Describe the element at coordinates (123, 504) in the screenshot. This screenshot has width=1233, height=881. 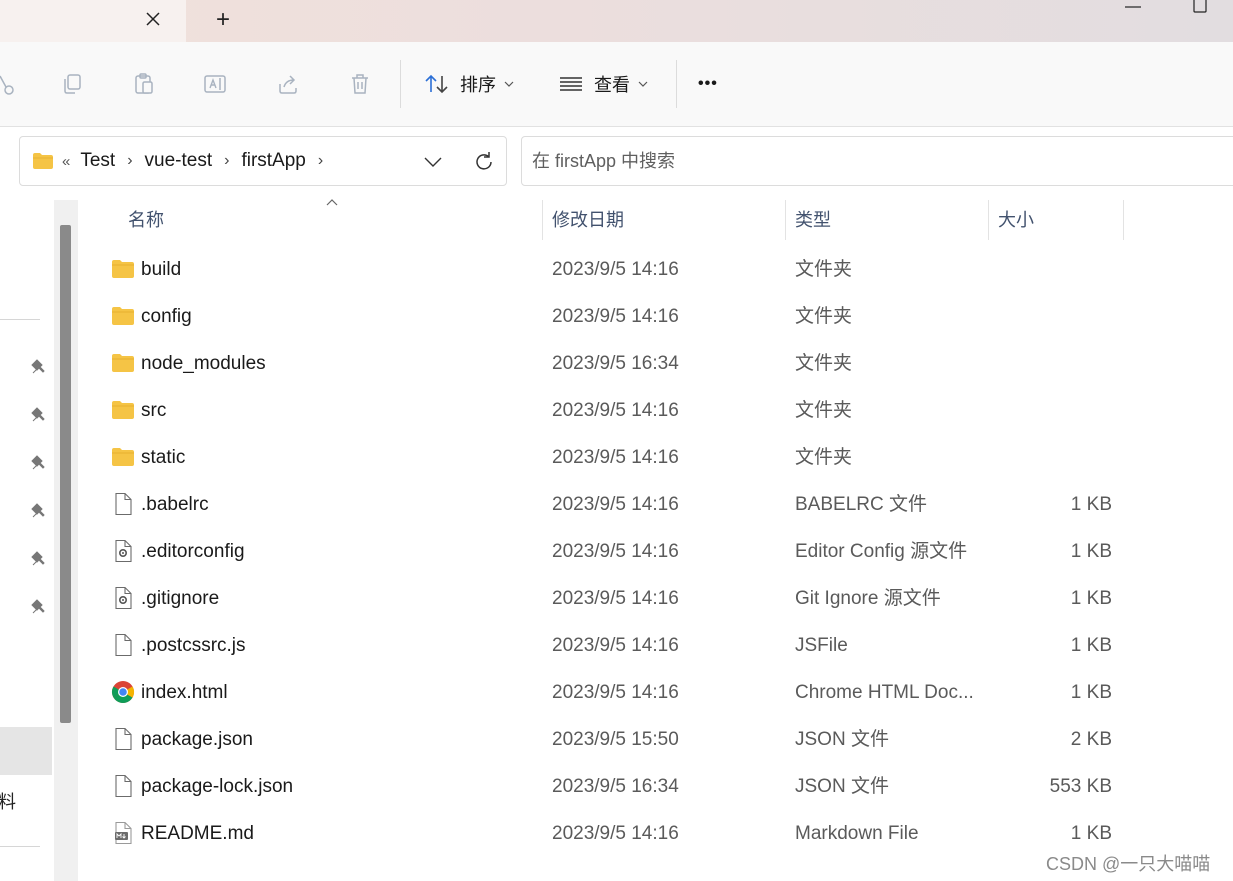
I see `file-icon` at that location.